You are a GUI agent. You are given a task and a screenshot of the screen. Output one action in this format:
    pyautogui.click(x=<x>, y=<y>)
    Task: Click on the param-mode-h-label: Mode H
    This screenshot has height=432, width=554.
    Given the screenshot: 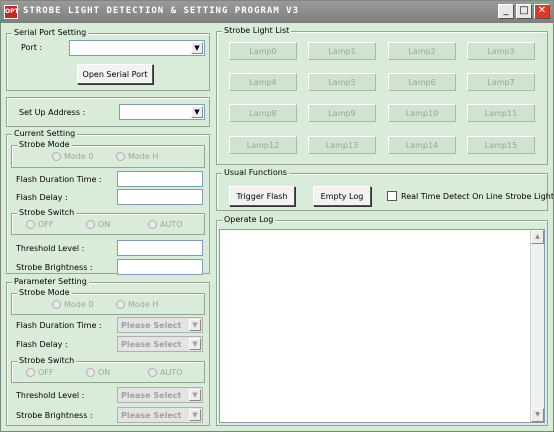 What is the action you would take?
    pyautogui.click(x=143, y=304)
    